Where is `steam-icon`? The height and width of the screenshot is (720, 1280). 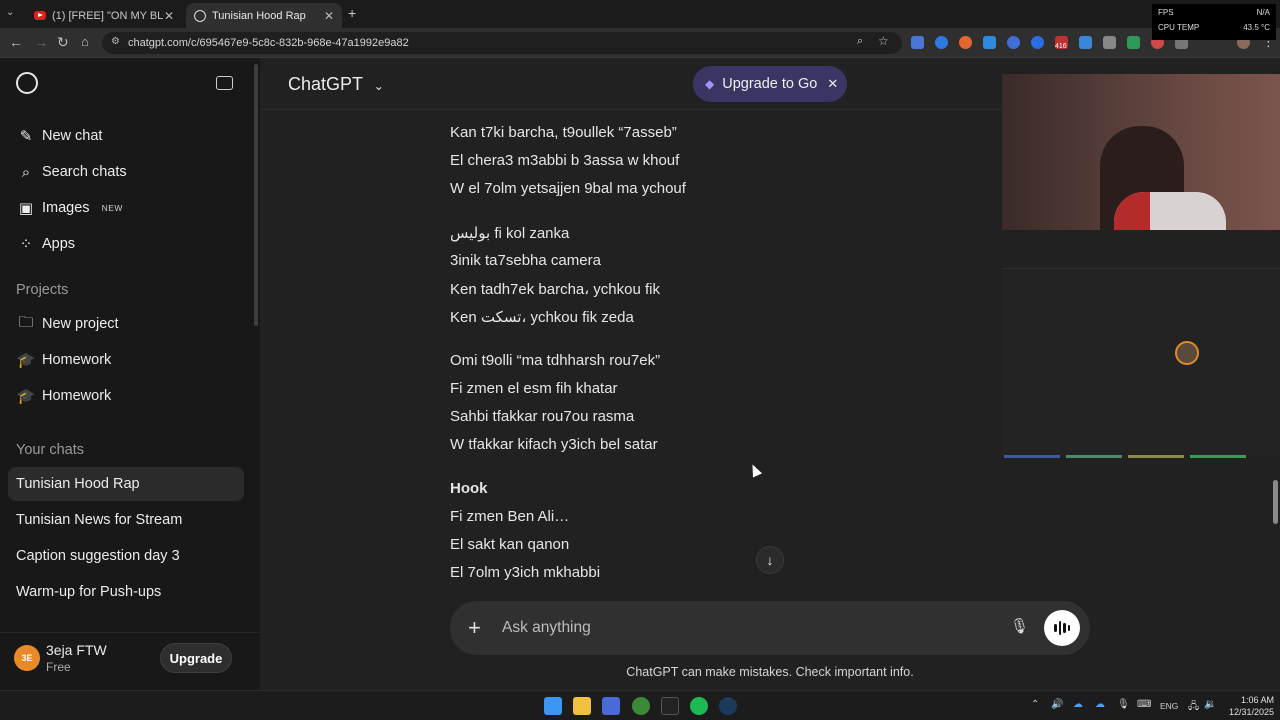
steam-icon is located at coordinates (728, 706).